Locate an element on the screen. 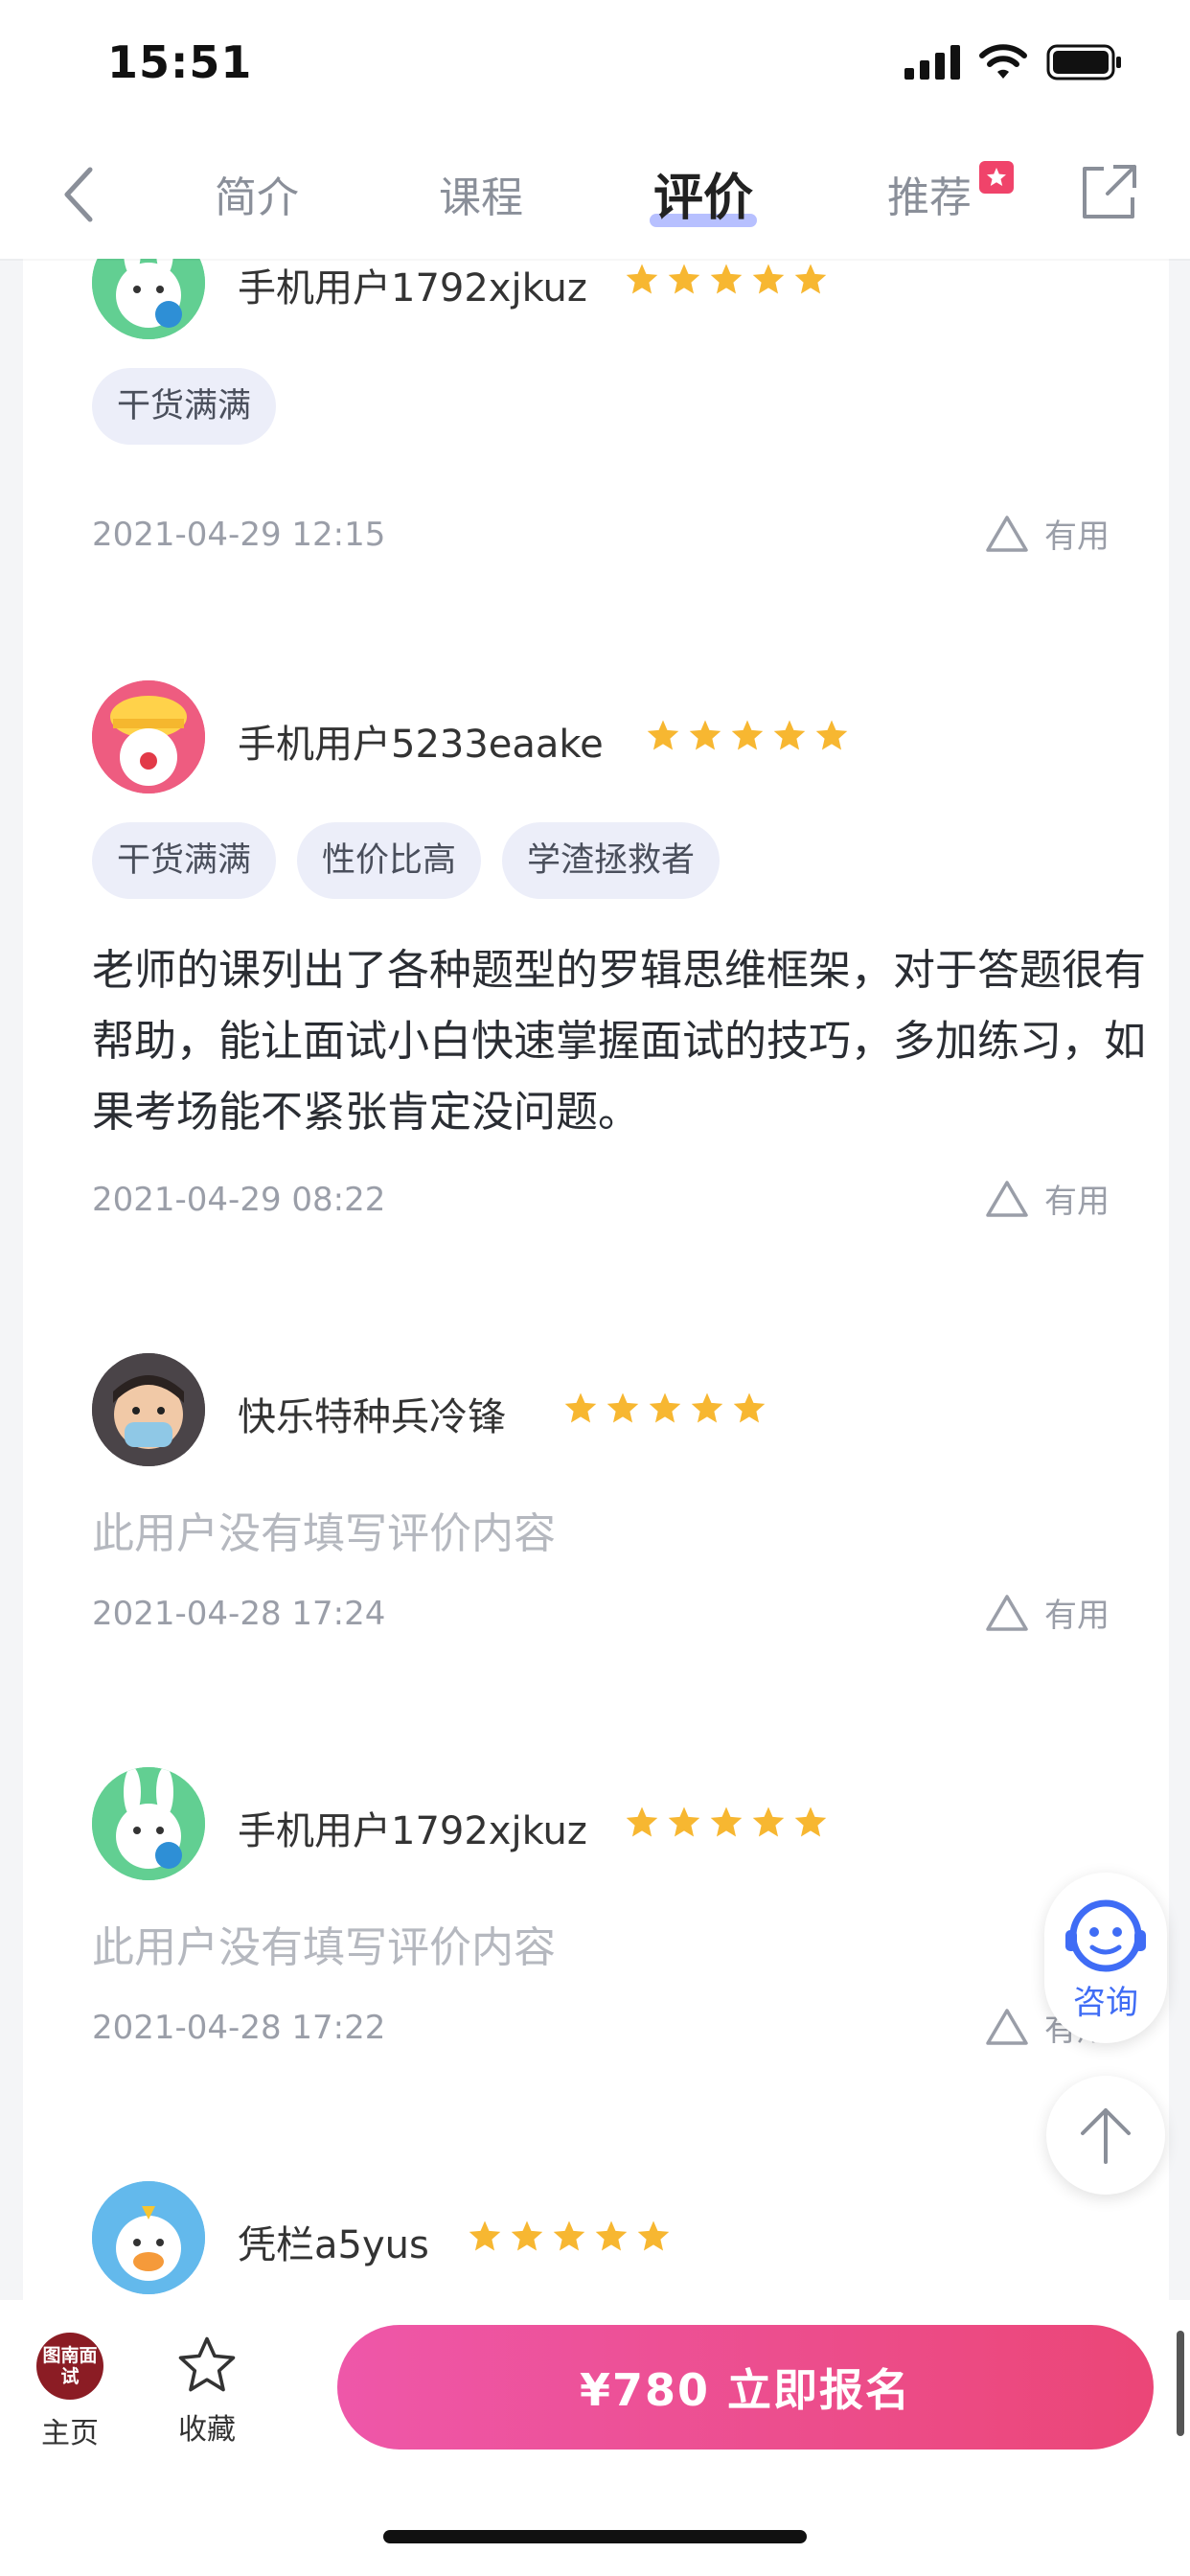 Image resolution: width=1190 pixels, height=2576 pixels. review-tags: 干货满满 性价比高 学渣拯救者 is located at coordinates (417, 860).